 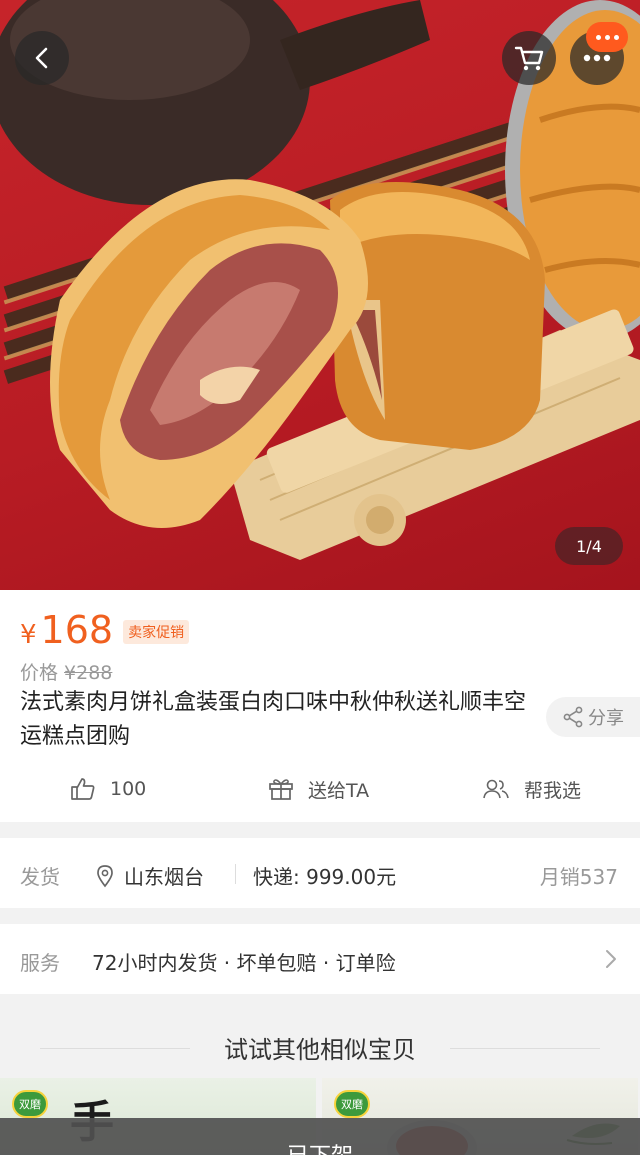 I want to click on help-choose-button: 帮我选, so click(x=531, y=789).